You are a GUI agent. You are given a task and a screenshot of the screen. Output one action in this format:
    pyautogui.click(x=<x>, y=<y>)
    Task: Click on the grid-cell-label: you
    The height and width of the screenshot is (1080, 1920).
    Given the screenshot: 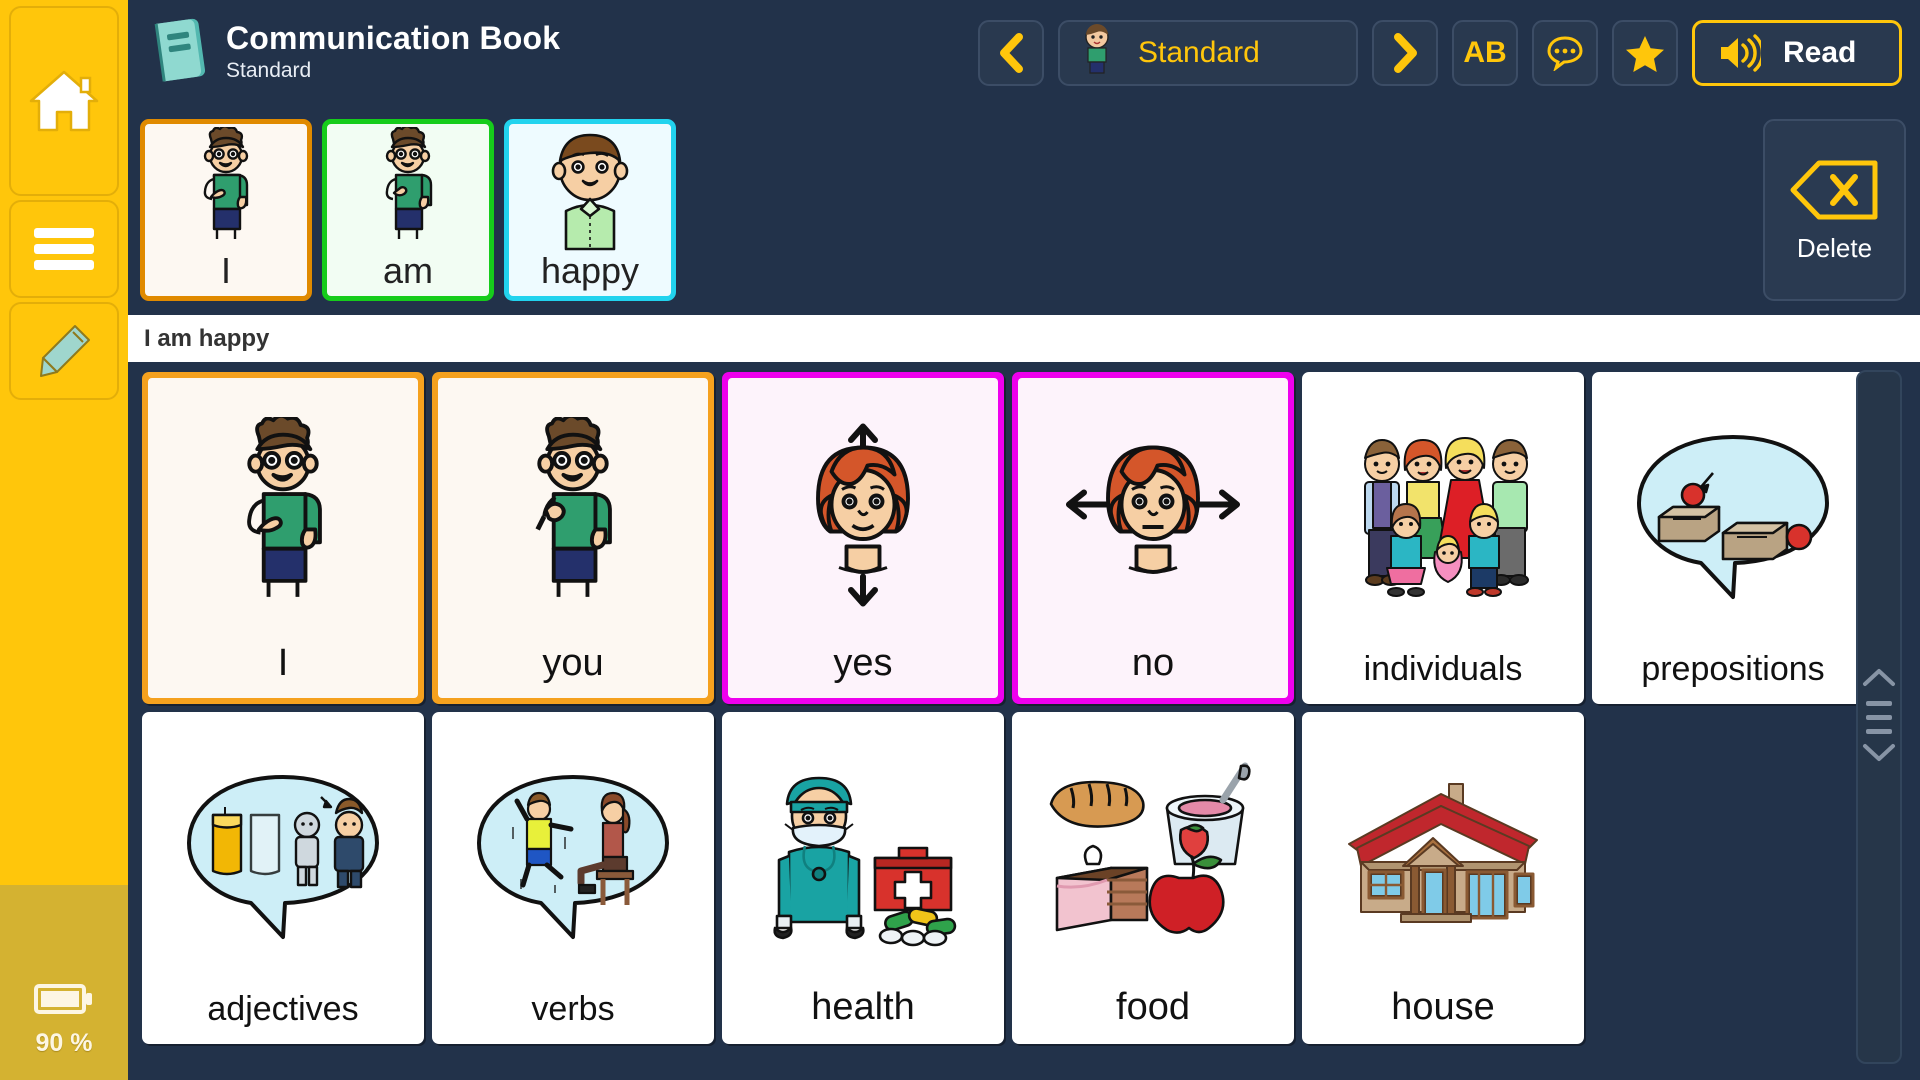 What is the action you would take?
    pyautogui.click(x=573, y=663)
    